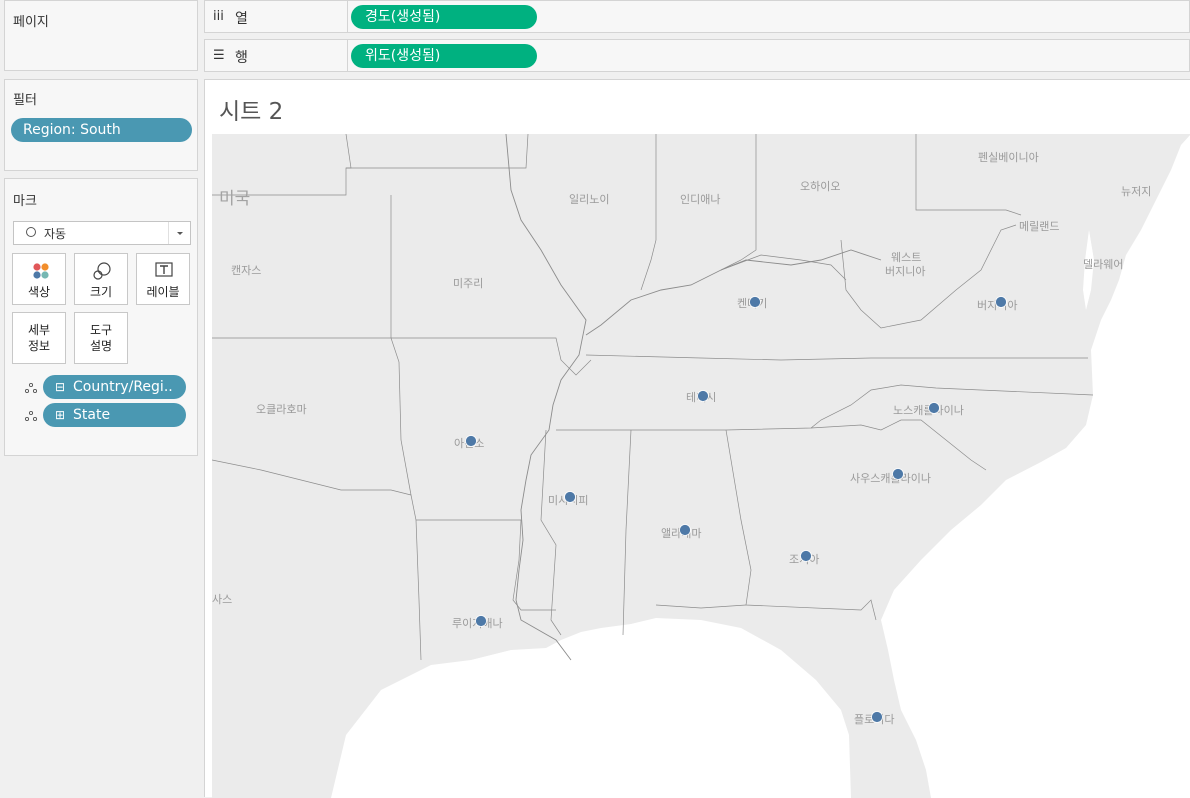 The image size is (1190, 798). Describe the element at coordinates (60, 387) in the screenshot. I see `collapse-icon: ⊟` at that location.